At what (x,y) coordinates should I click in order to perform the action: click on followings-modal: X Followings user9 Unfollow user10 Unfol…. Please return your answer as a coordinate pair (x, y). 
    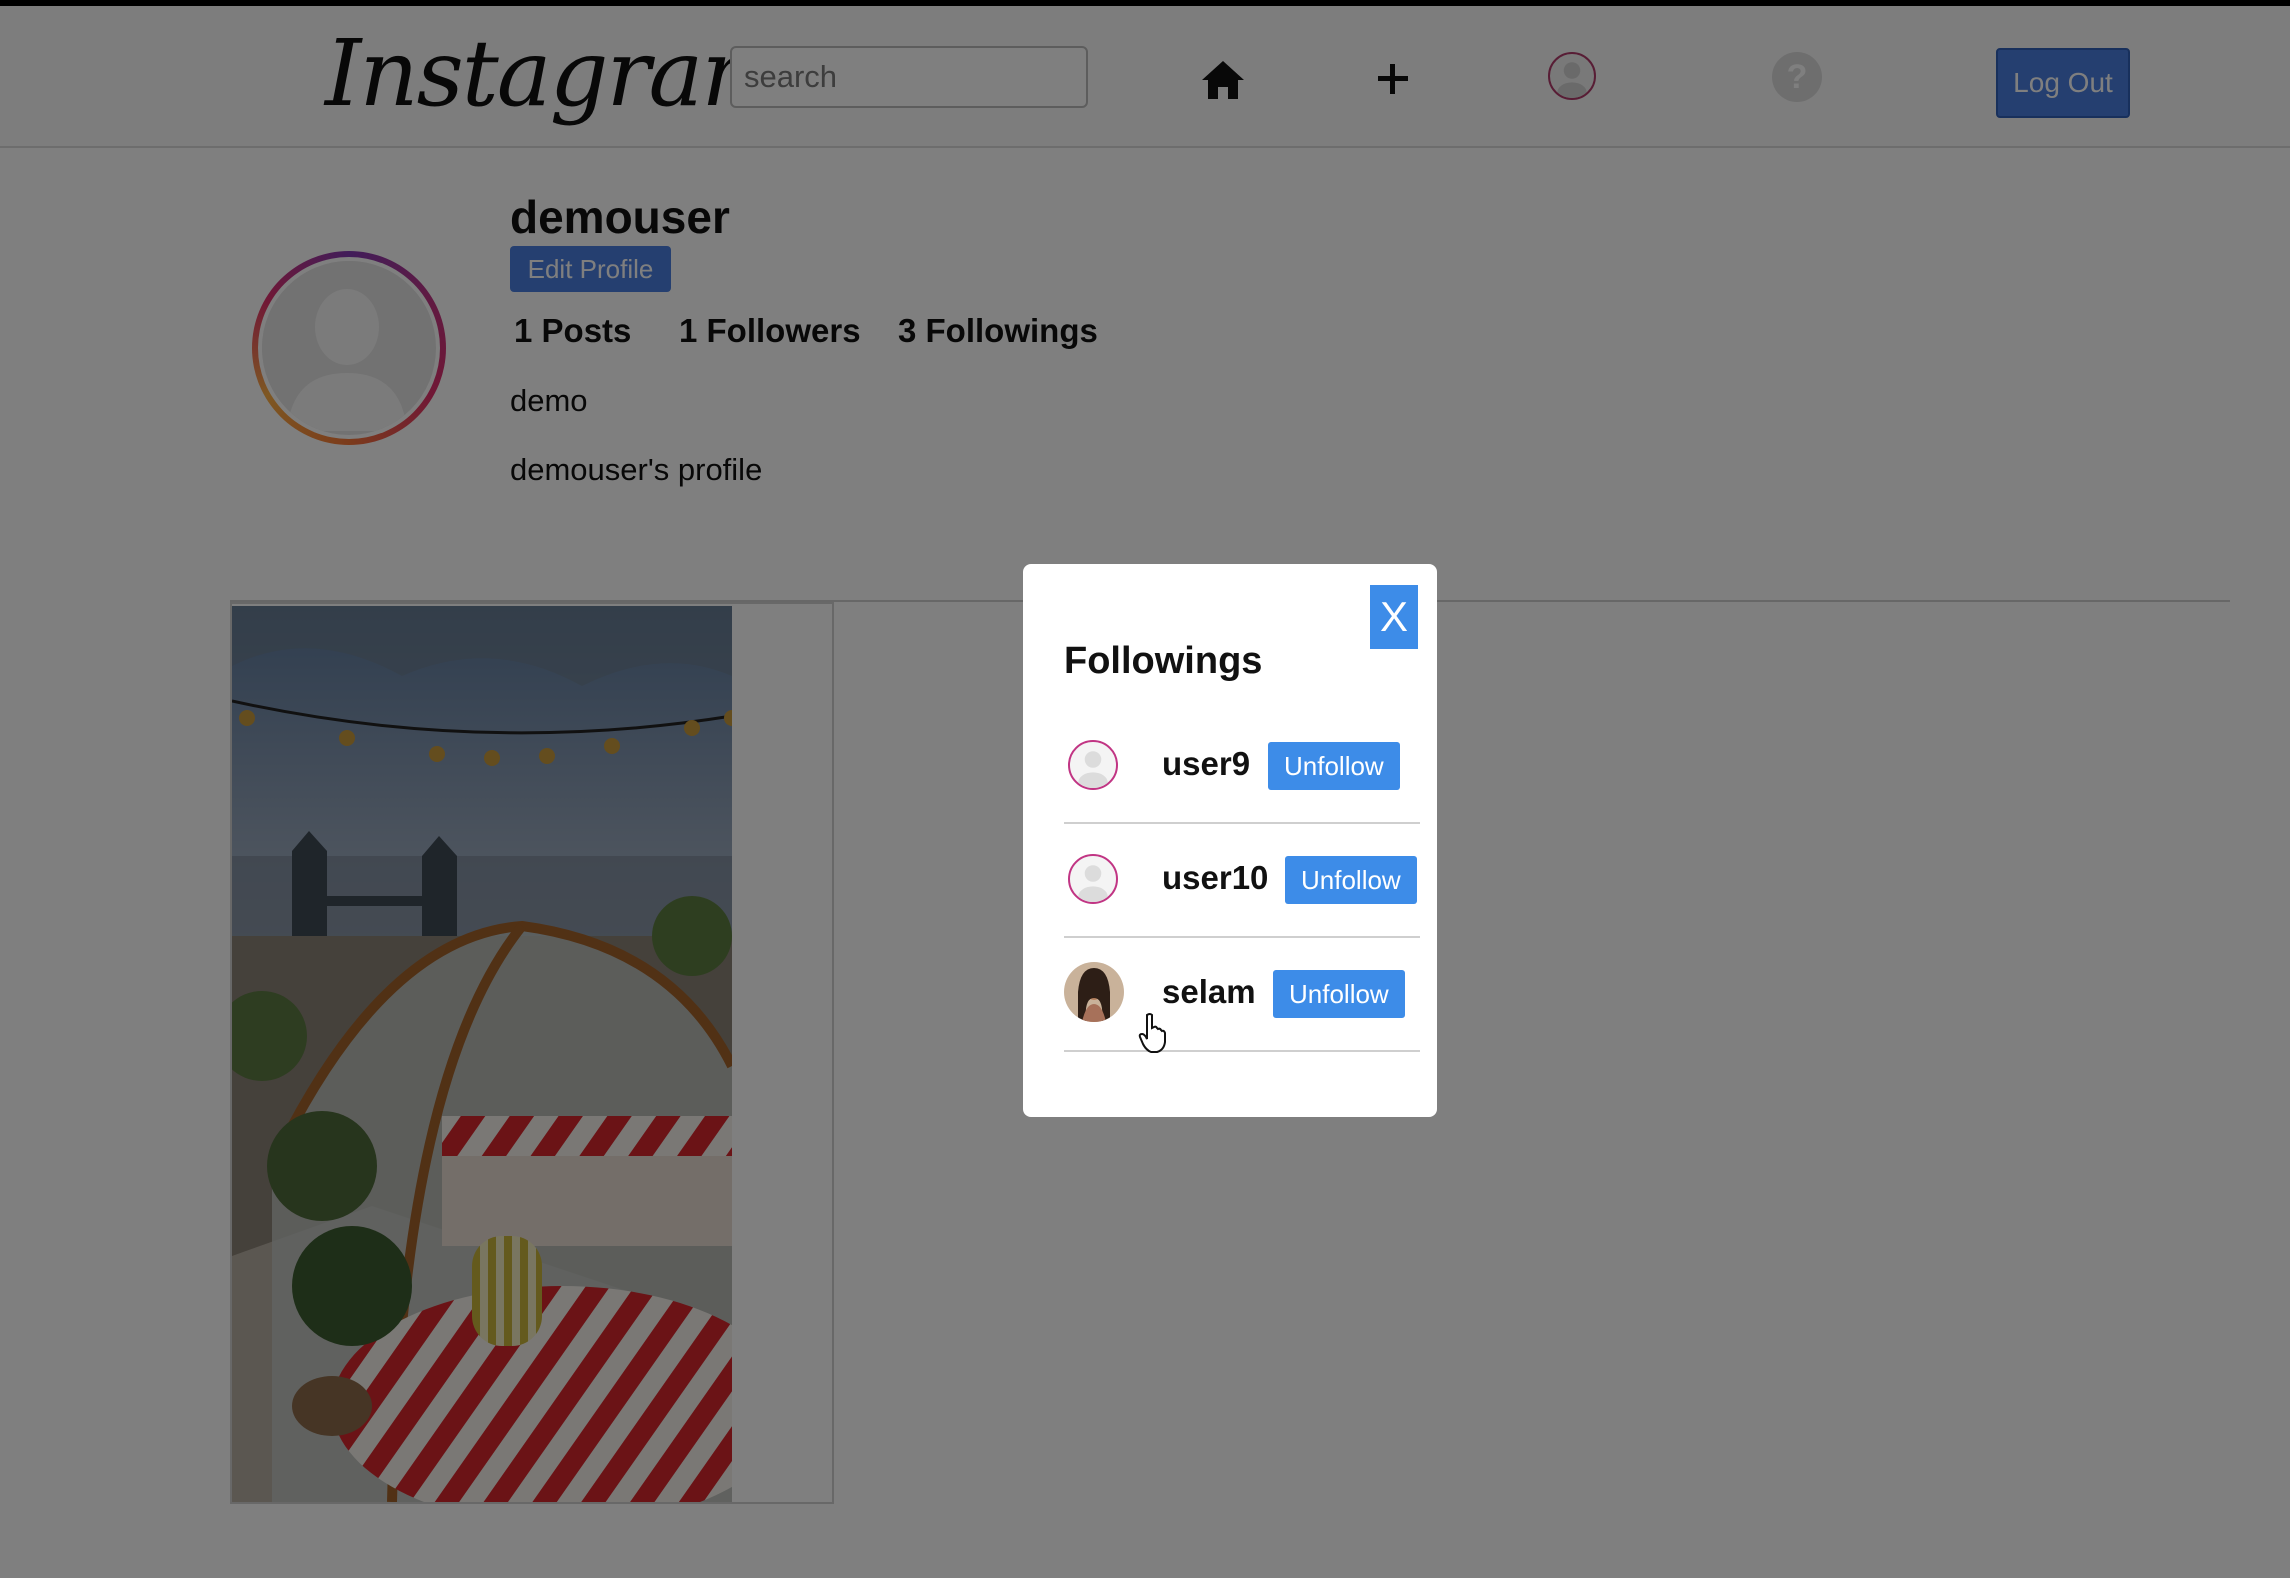
    Looking at the image, I should click on (1230, 840).